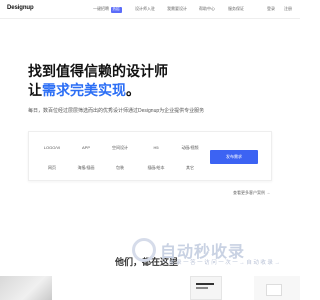 The image size is (320, 300). Describe the element at coordinates (133, 90) in the screenshot. I see `hero-line2-suffix: 。` at that location.